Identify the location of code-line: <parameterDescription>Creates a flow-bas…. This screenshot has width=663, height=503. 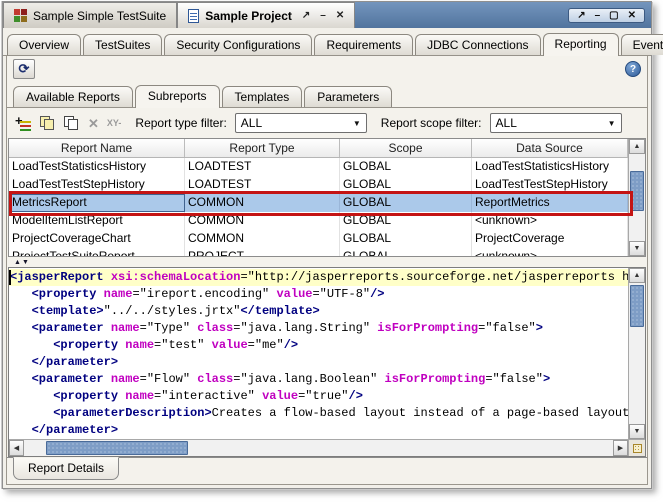
(318, 413).